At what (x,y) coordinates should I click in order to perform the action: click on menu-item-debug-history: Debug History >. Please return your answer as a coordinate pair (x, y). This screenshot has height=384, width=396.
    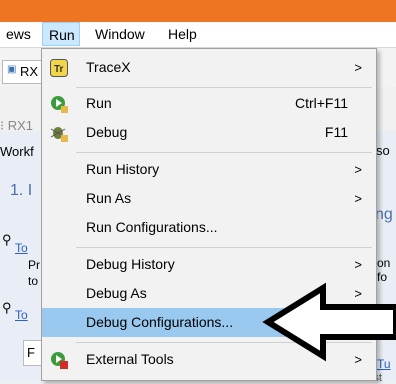
    Looking at the image, I should click on (209, 264).